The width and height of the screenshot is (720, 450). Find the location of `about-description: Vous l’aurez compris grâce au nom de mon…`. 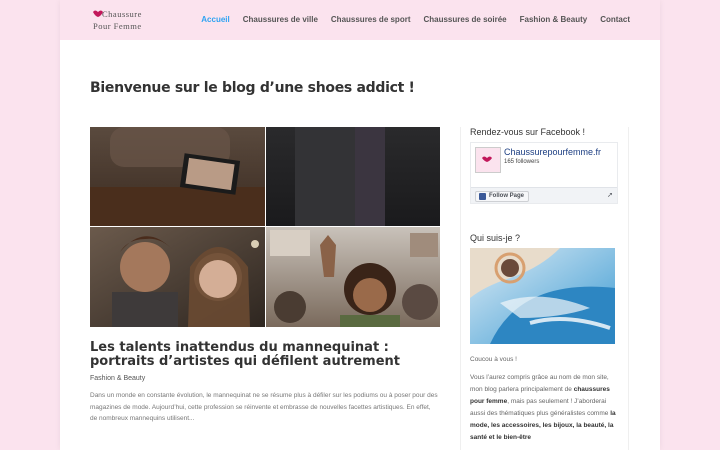

about-description: Vous l’aurez compris grâce au nom de mon… is located at coordinates (545, 408).